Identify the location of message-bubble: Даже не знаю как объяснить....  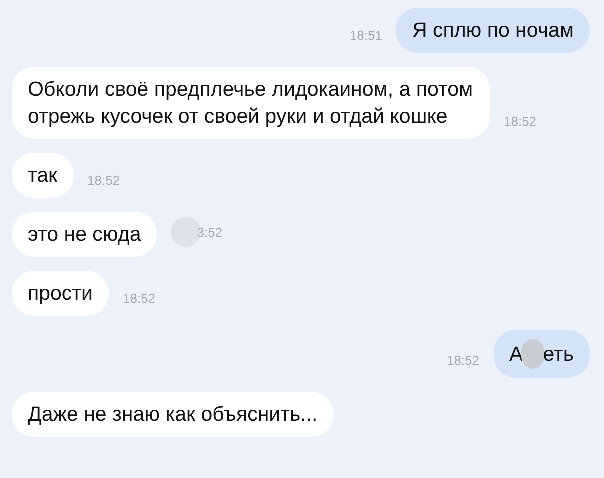
(173, 414).